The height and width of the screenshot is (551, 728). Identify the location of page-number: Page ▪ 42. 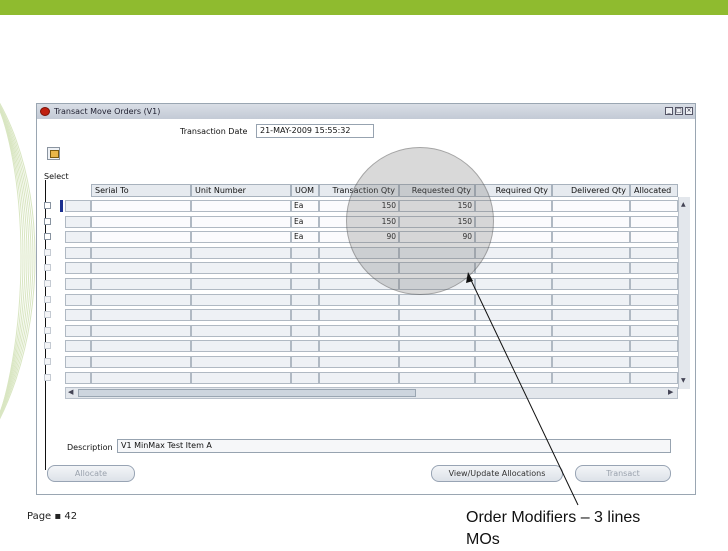
(52, 516).